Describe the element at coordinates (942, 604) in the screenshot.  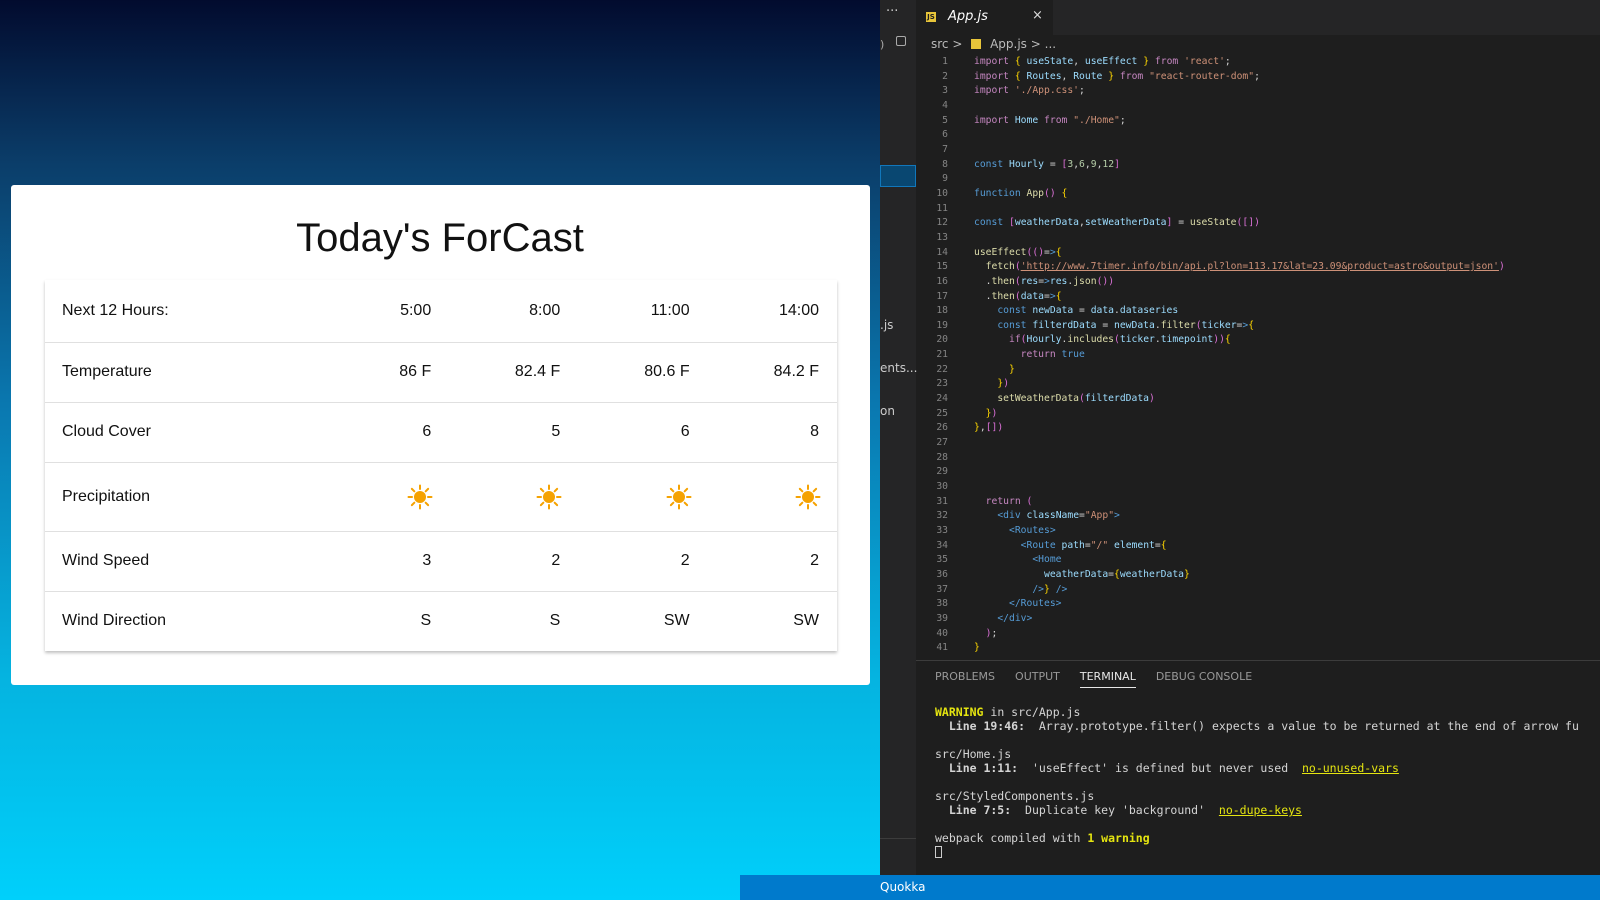
I see `line-number: 38` at that location.